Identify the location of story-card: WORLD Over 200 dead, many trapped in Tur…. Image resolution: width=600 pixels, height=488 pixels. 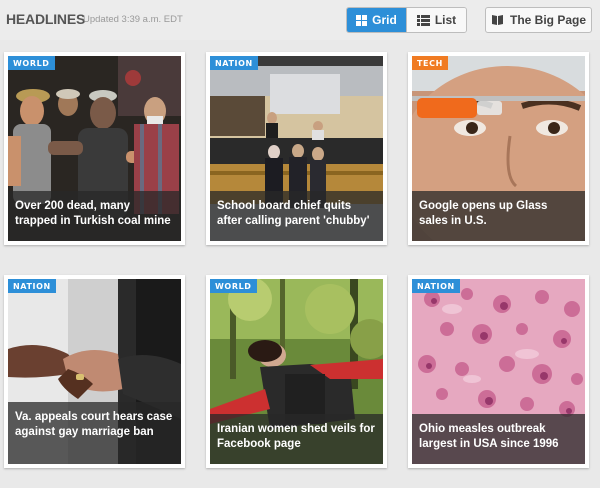
(94, 148).